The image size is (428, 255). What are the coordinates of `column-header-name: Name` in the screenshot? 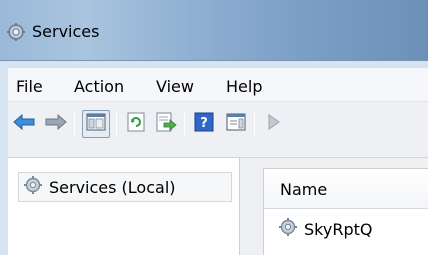 It's located at (346, 189).